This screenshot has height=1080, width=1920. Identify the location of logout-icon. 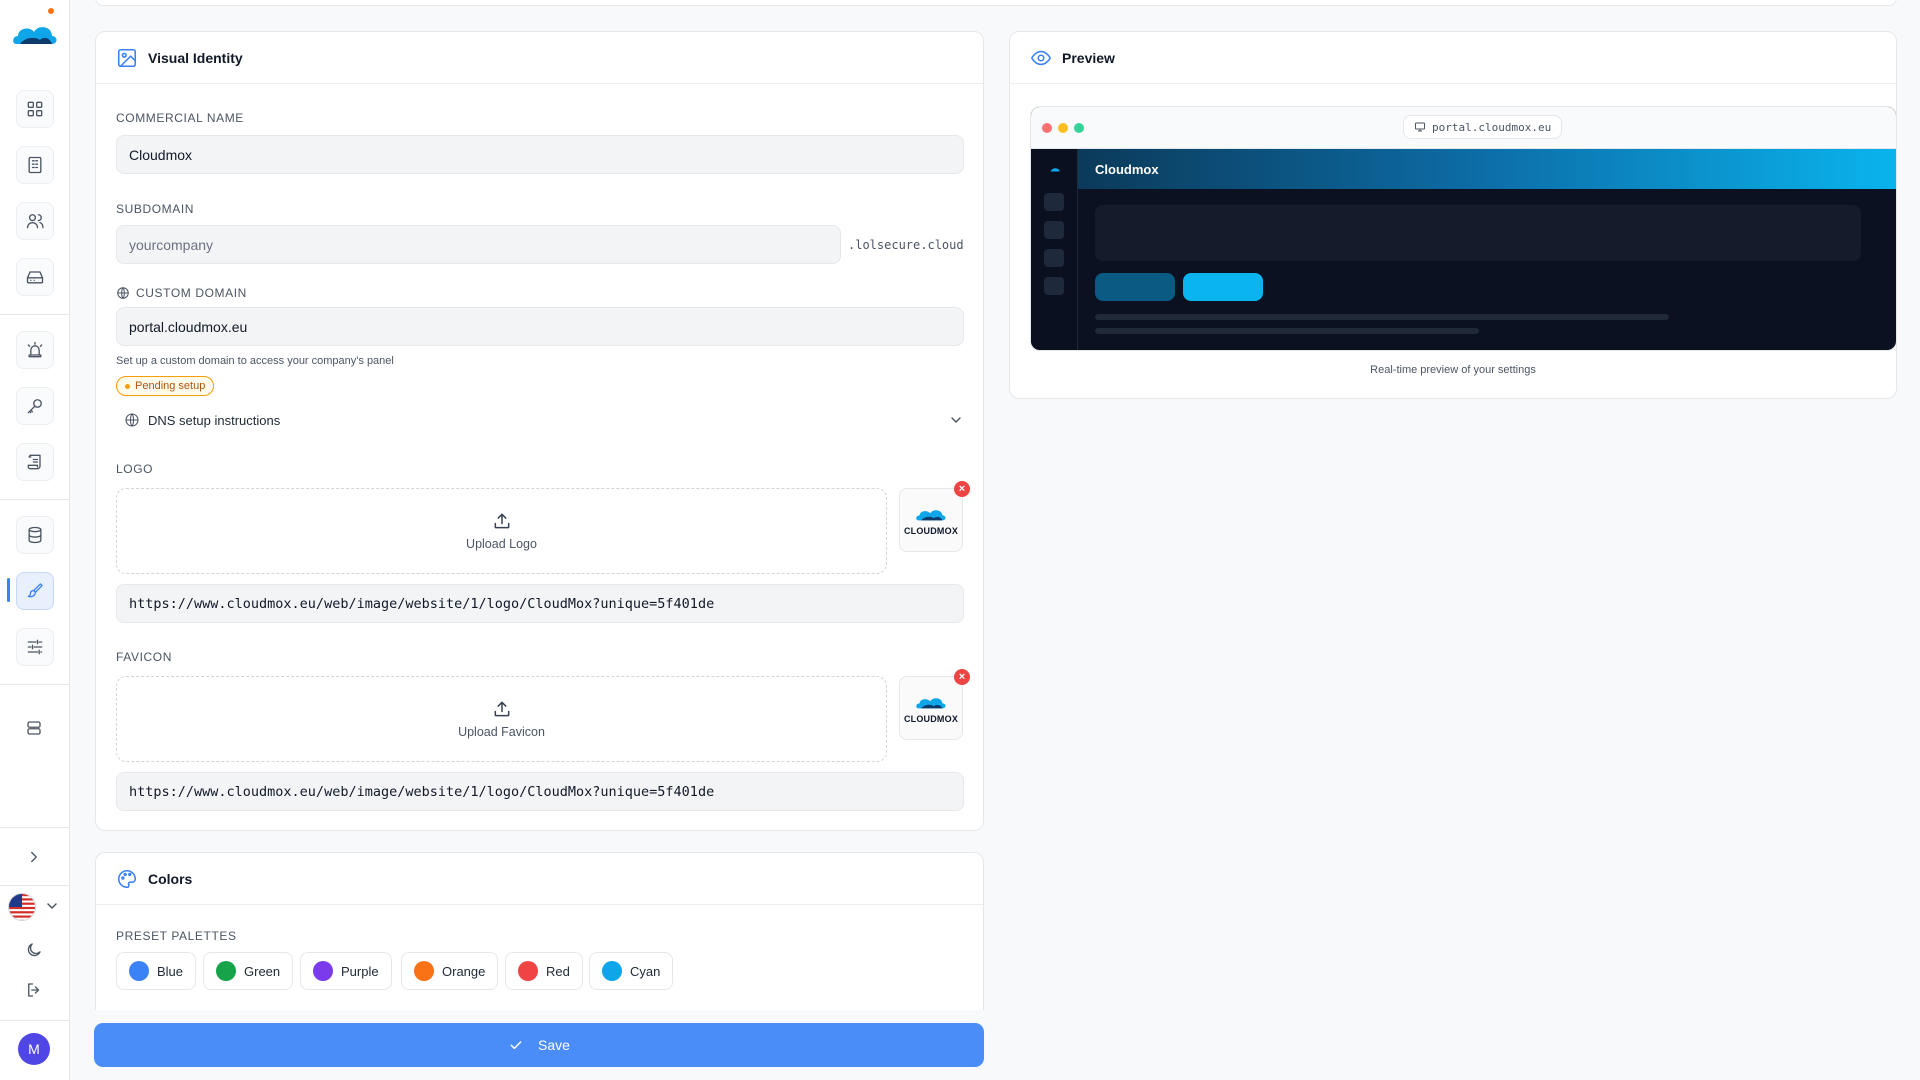
(34, 990).